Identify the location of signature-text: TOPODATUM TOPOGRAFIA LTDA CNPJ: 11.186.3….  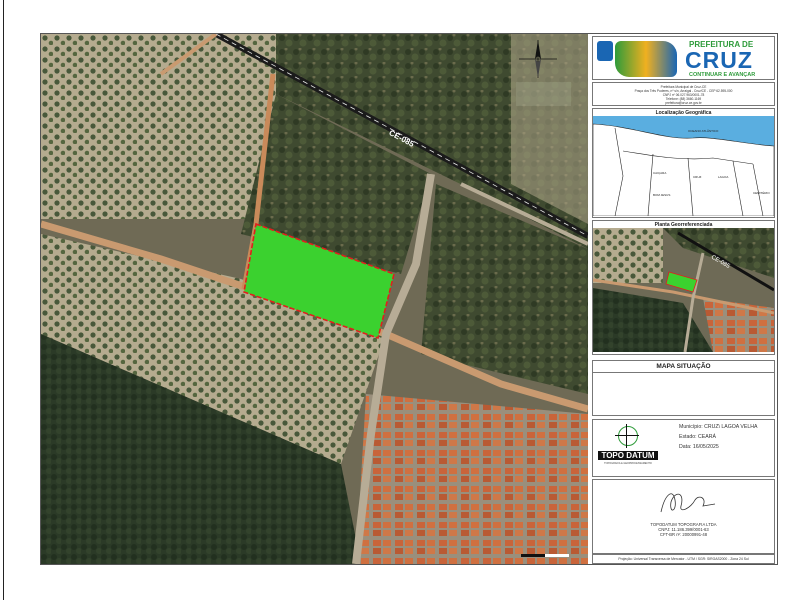
(683, 529).